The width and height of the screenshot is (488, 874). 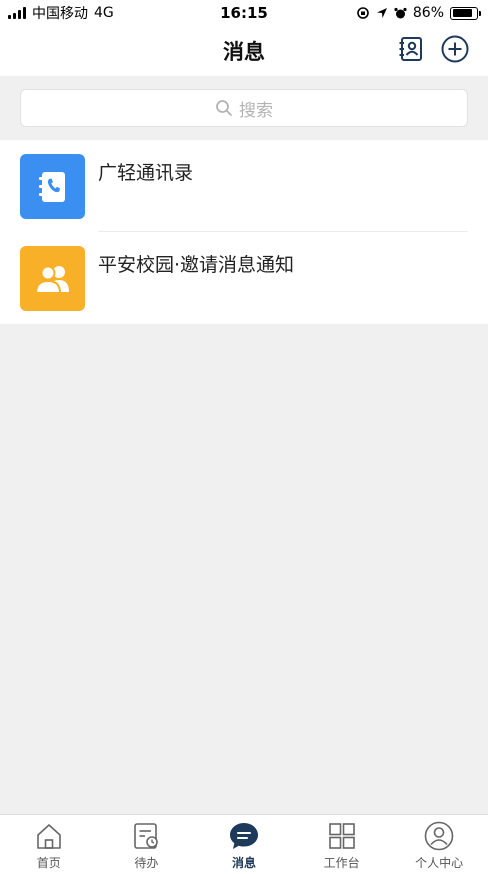 I want to click on user-icon, so click(x=439, y=836).